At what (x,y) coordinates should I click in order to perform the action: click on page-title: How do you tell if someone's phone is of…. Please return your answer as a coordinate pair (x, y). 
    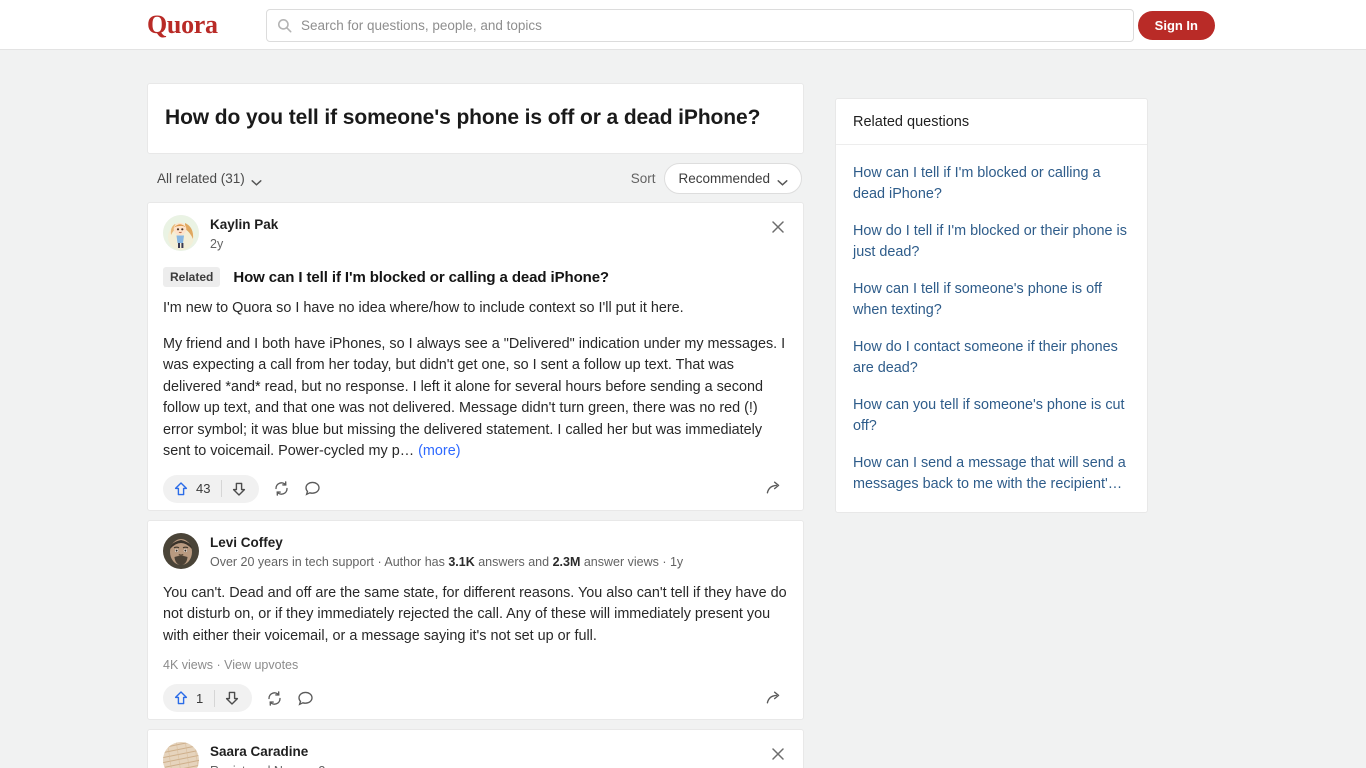
    Looking at the image, I should click on (463, 117).